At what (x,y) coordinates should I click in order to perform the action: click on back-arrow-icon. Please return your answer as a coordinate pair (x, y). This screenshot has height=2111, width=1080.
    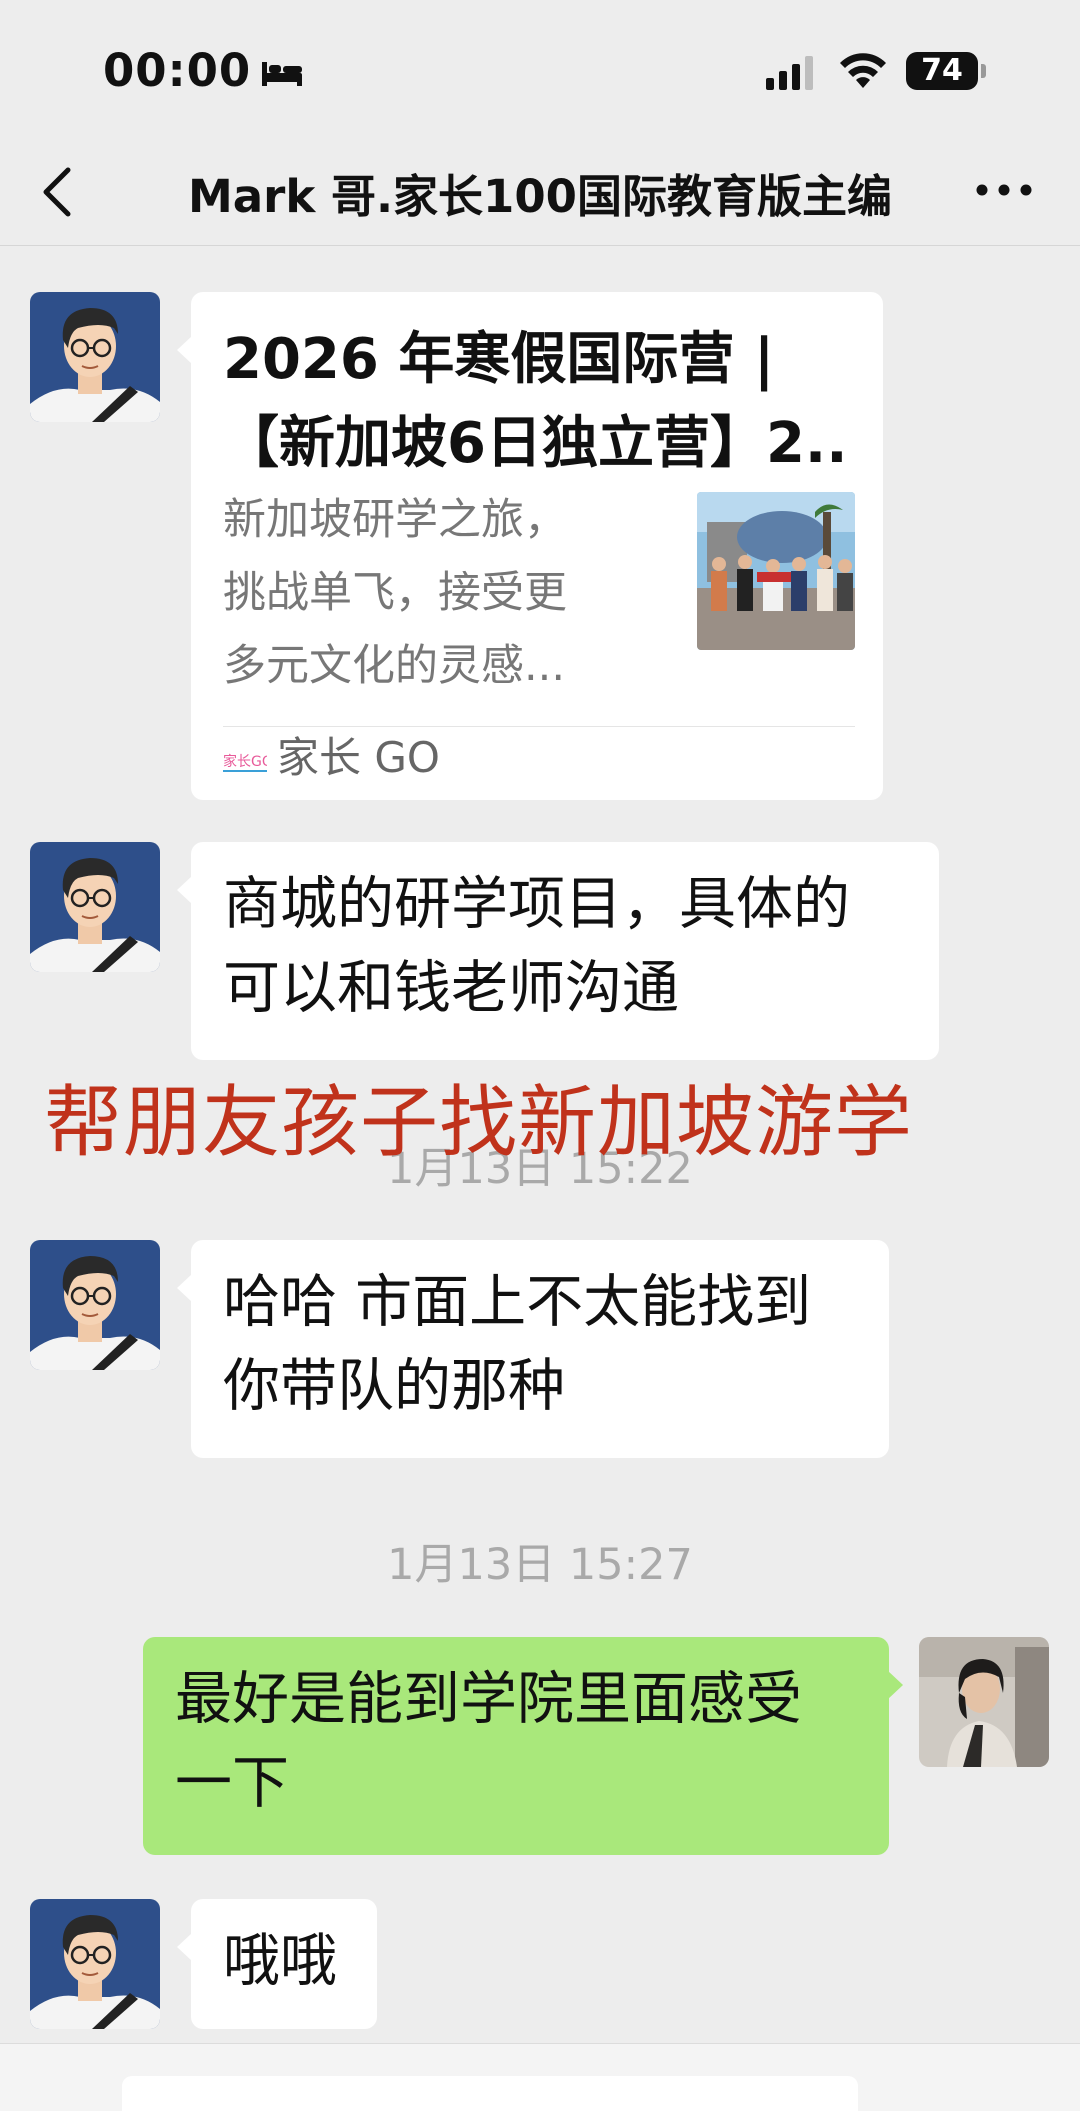
    Looking at the image, I should click on (58, 192).